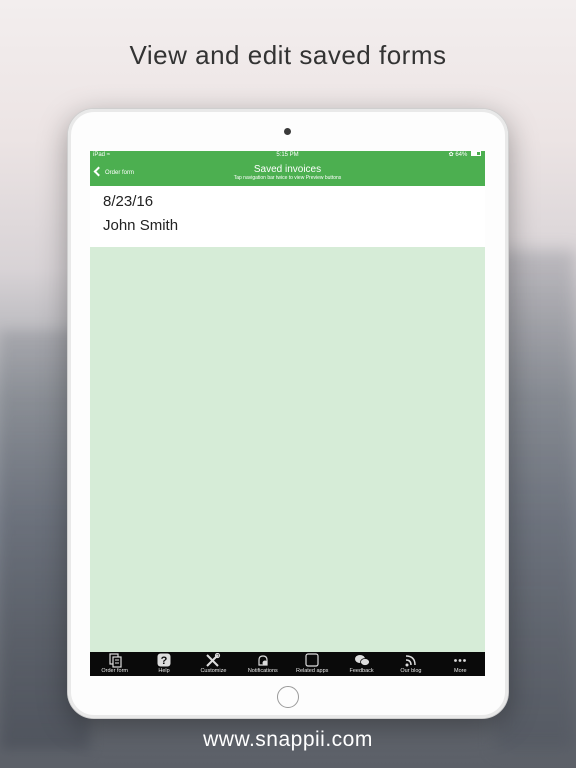 The image size is (576, 768). I want to click on invoice-customer-name: John Smith, so click(141, 225).